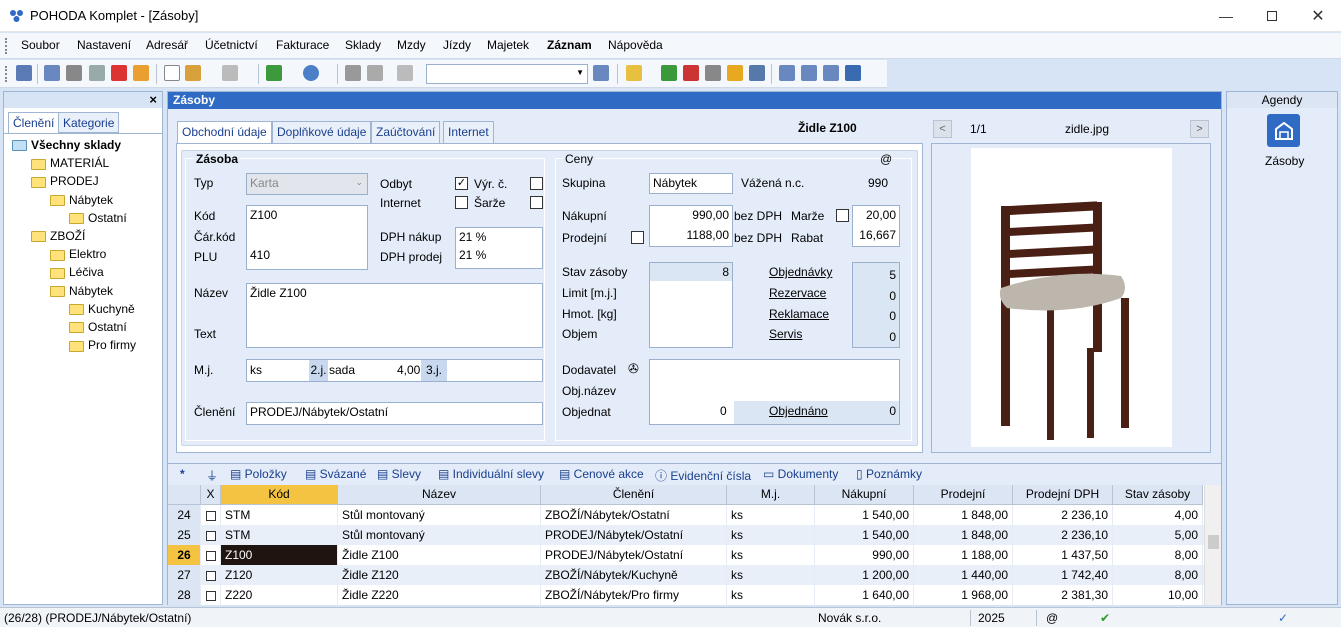 This screenshot has height=627, width=1341. What do you see at coordinates (307, 237) in the screenshot?
I see `kod-field: Z100 410` at bounding box center [307, 237].